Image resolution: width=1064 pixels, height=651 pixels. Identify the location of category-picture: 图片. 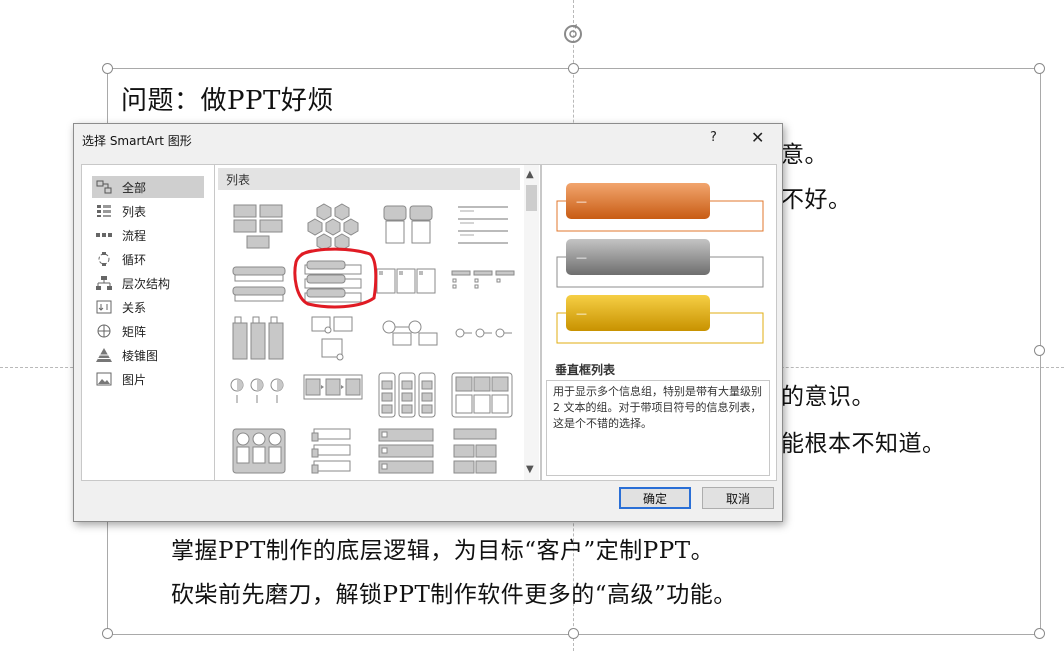
(148, 379).